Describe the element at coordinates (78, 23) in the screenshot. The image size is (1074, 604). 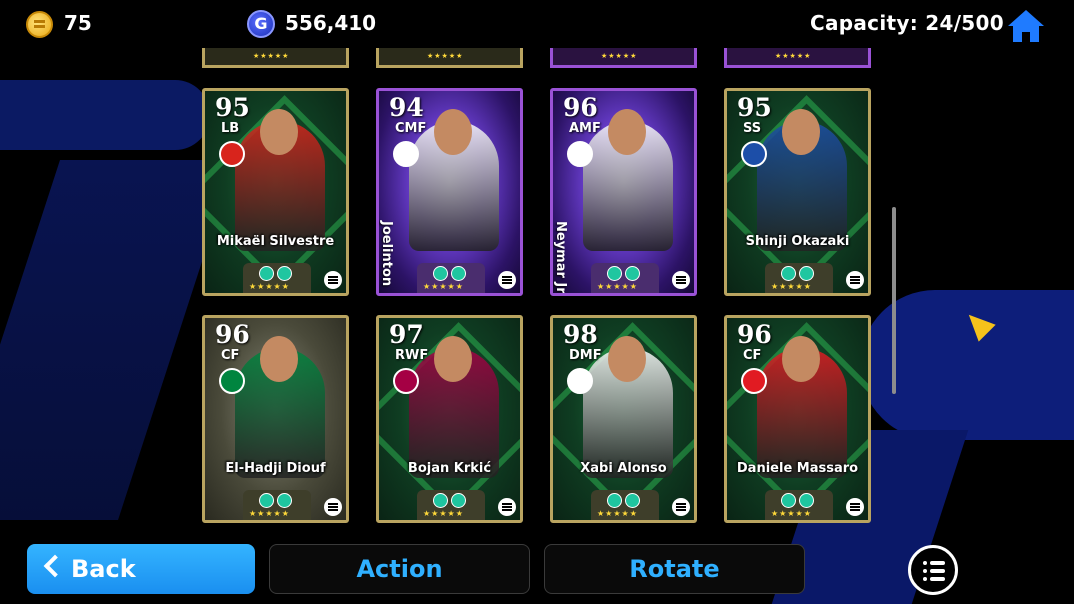
I see `coin-balance: 75` at that location.